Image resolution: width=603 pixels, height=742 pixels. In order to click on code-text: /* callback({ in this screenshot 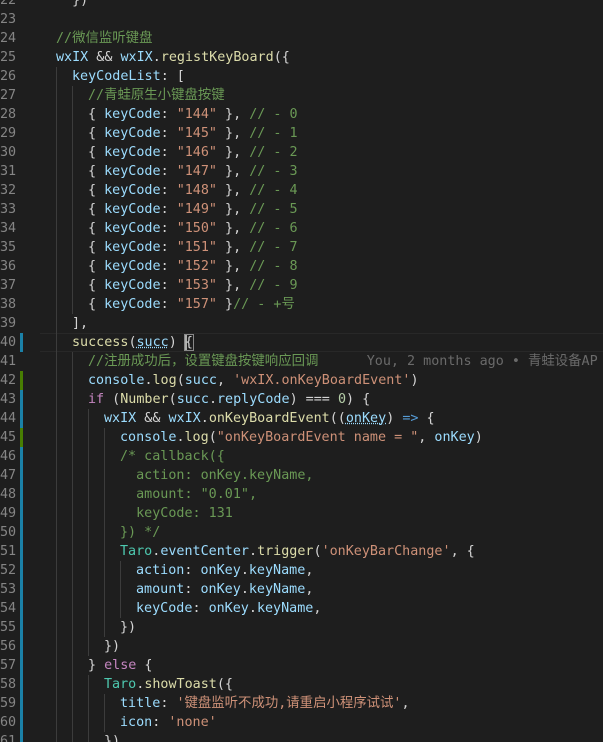, I will do `click(172, 456)`.